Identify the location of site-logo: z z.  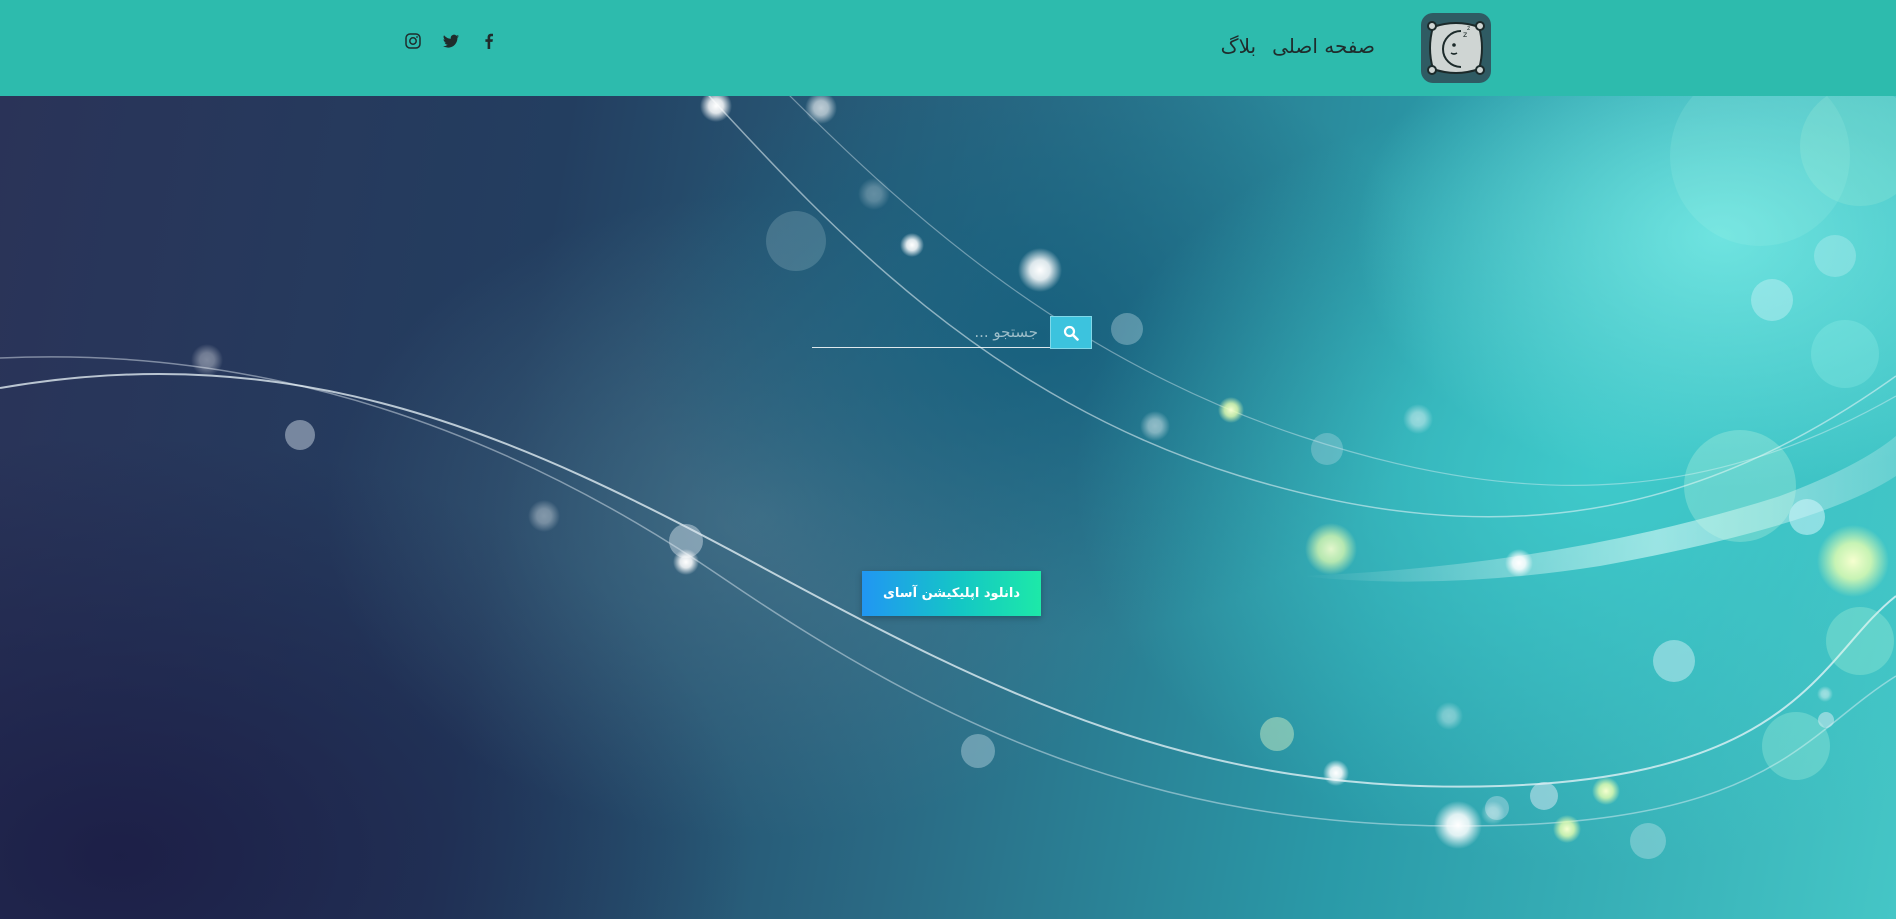
(1456, 48).